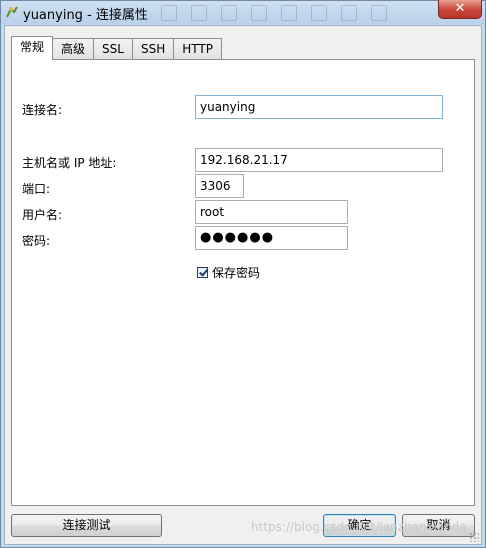  I want to click on host-label: 主机名或 IP 地址:, so click(69, 163).